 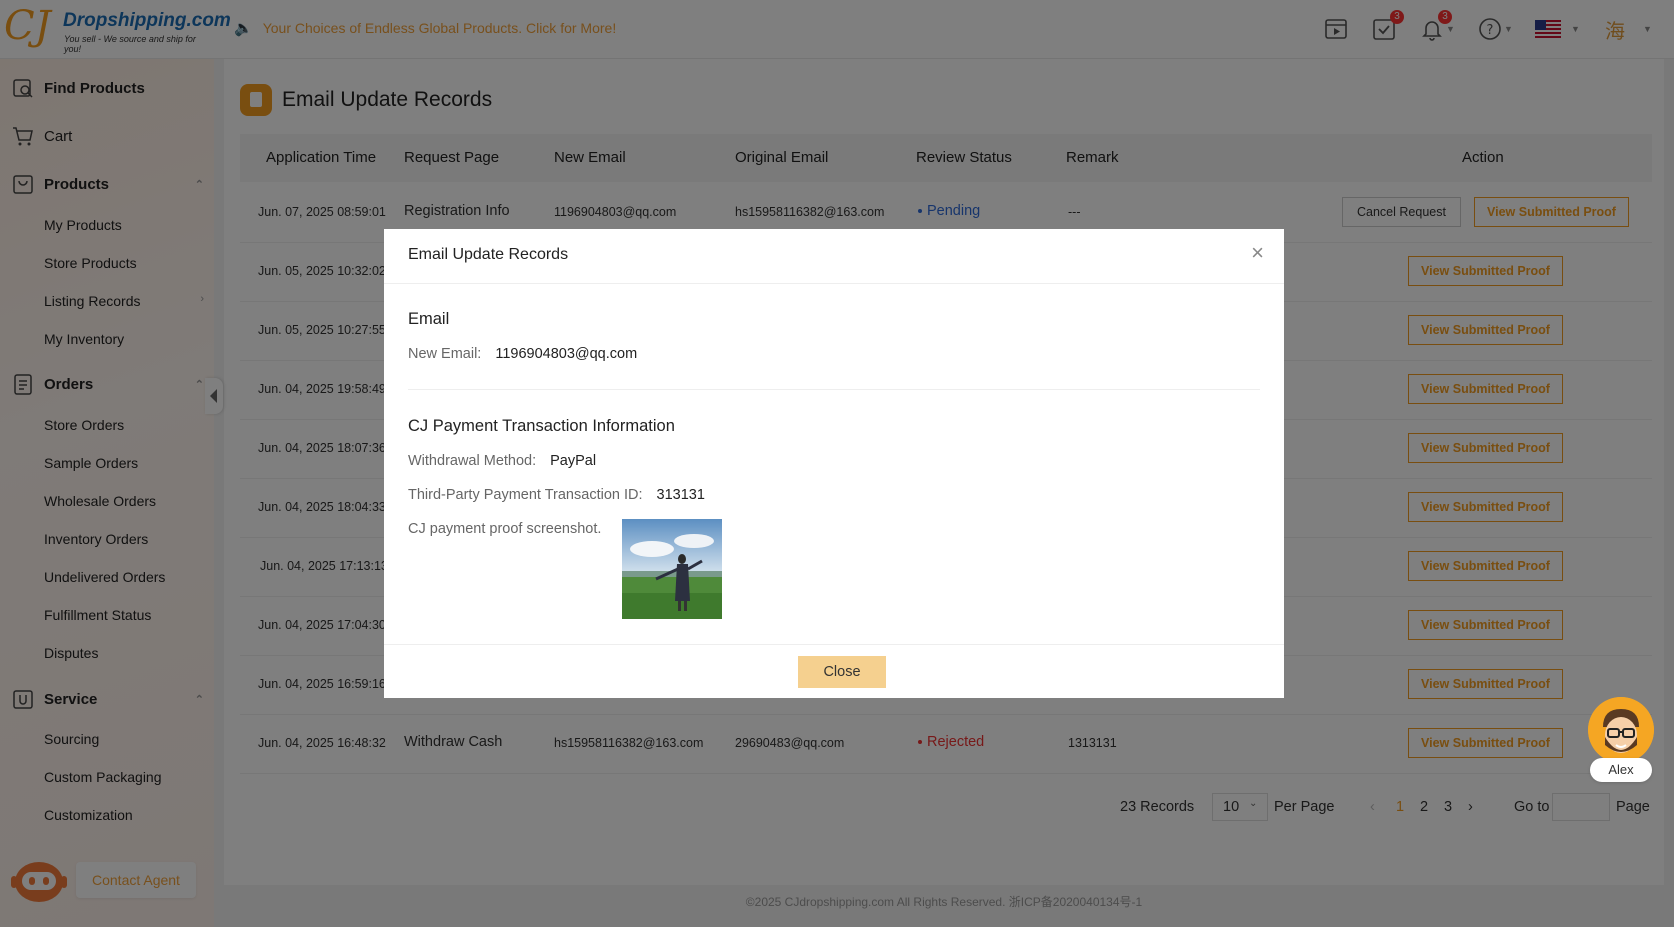 What do you see at coordinates (566, 354) in the screenshot?
I see `new-email-value: 1196904803@qq.com` at bounding box center [566, 354].